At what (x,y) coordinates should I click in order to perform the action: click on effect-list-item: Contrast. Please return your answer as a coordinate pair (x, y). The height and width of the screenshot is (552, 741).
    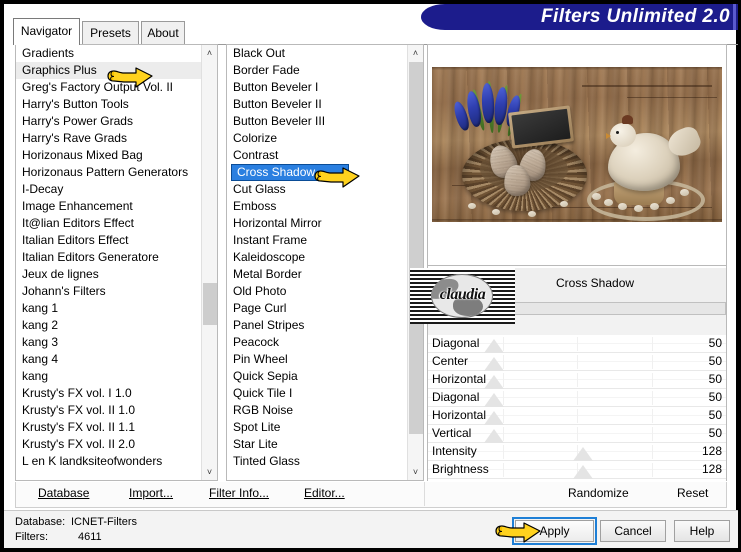
    Looking at the image, I should click on (317, 155).